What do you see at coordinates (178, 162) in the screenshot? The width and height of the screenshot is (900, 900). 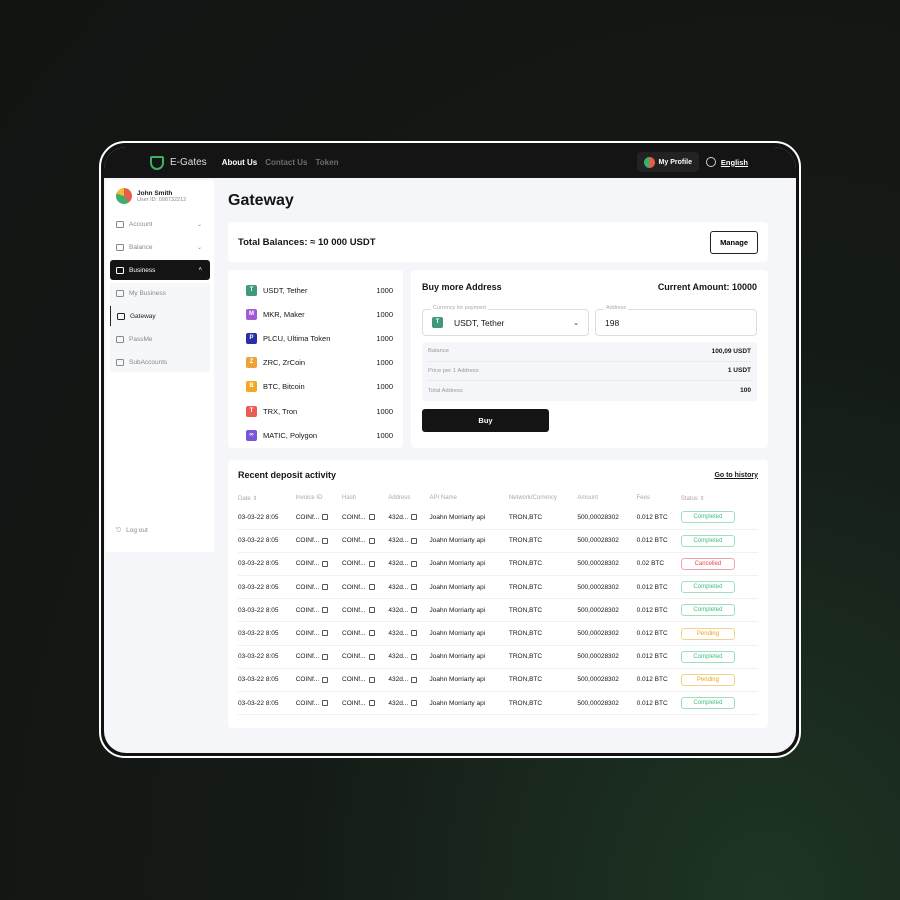 I see `logo: E-Gates` at bounding box center [178, 162].